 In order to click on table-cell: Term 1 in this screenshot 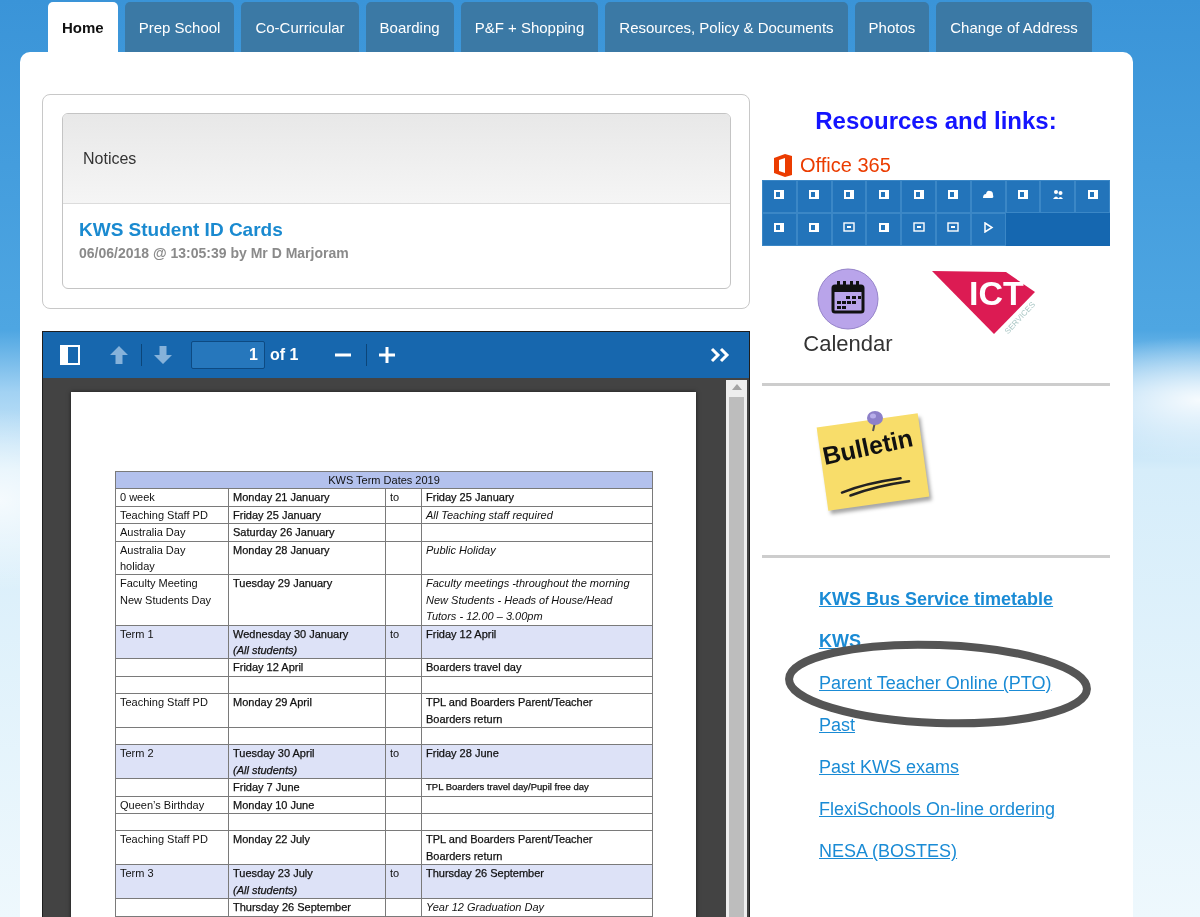, I will do `click(172, 642)`.